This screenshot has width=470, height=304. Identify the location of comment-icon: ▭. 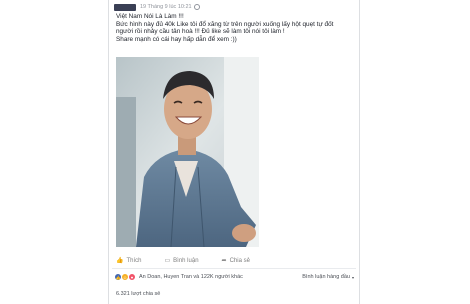
(167, 261).